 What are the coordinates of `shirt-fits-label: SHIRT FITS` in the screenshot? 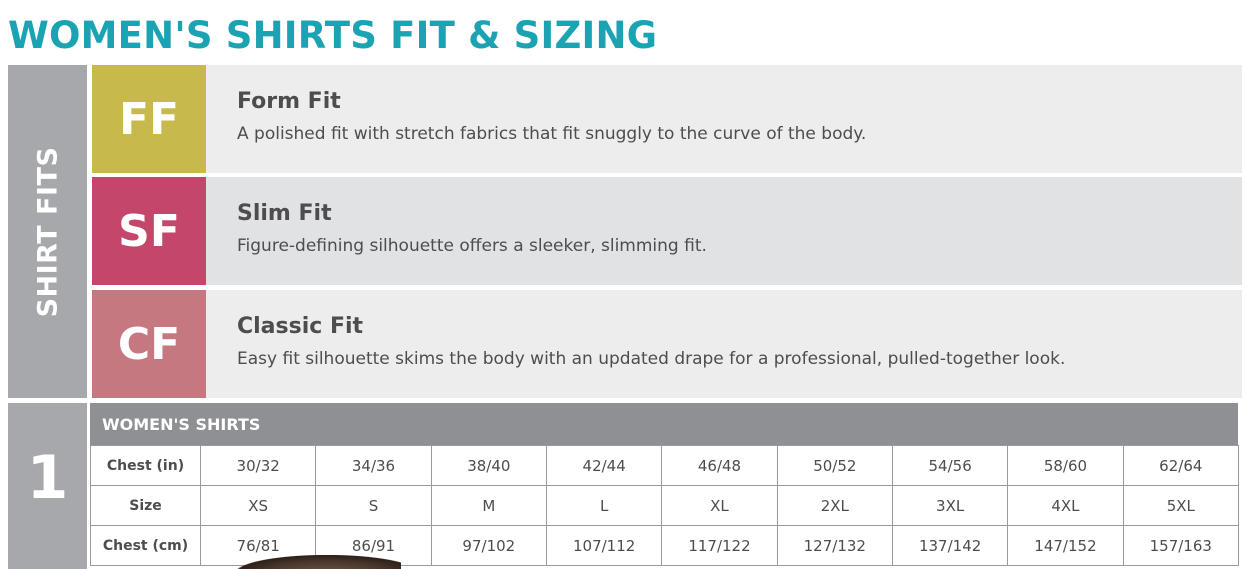 It's located at (47, 231).